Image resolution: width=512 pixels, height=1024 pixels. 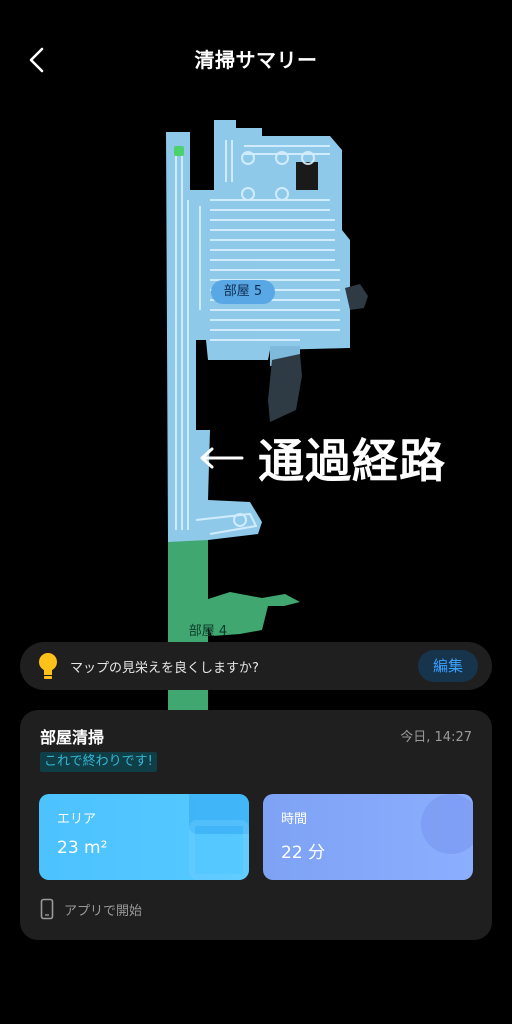 I want to click on tip-text: マップの見栄えを良くしますか?, so click(x=164, y=668).